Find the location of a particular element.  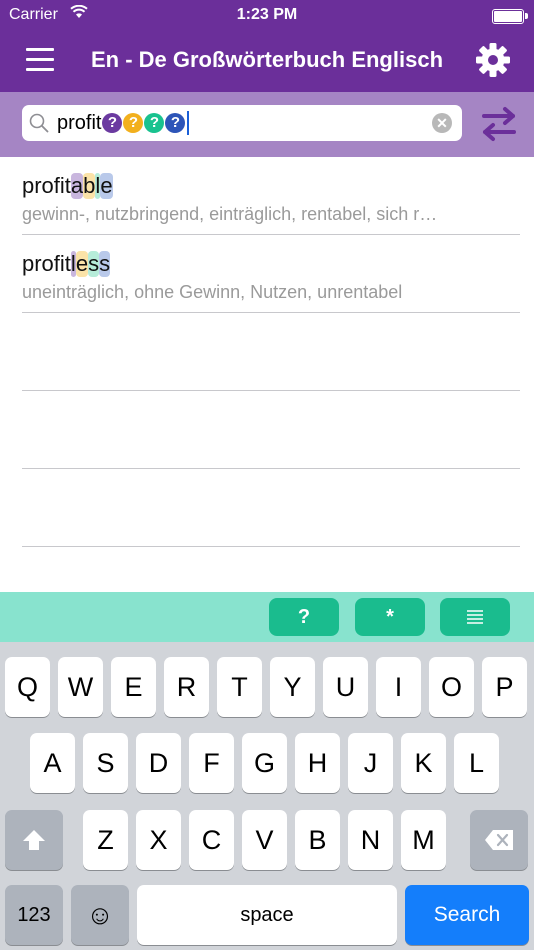

key-i: I is located at coordinates (398, 687).